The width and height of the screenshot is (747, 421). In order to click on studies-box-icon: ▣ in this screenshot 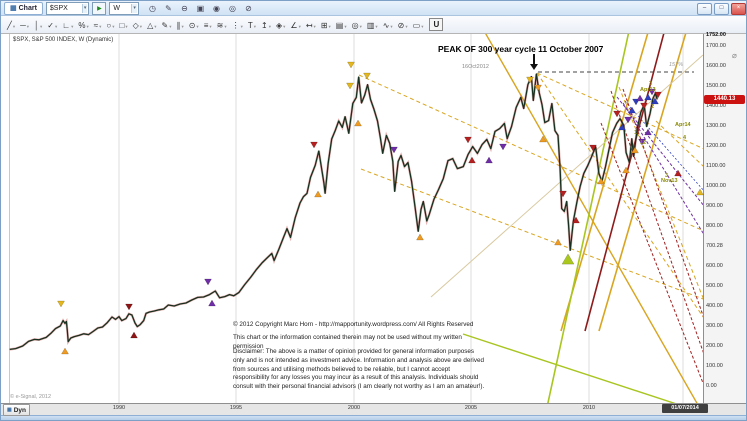, I will do `click(200, 8)`.